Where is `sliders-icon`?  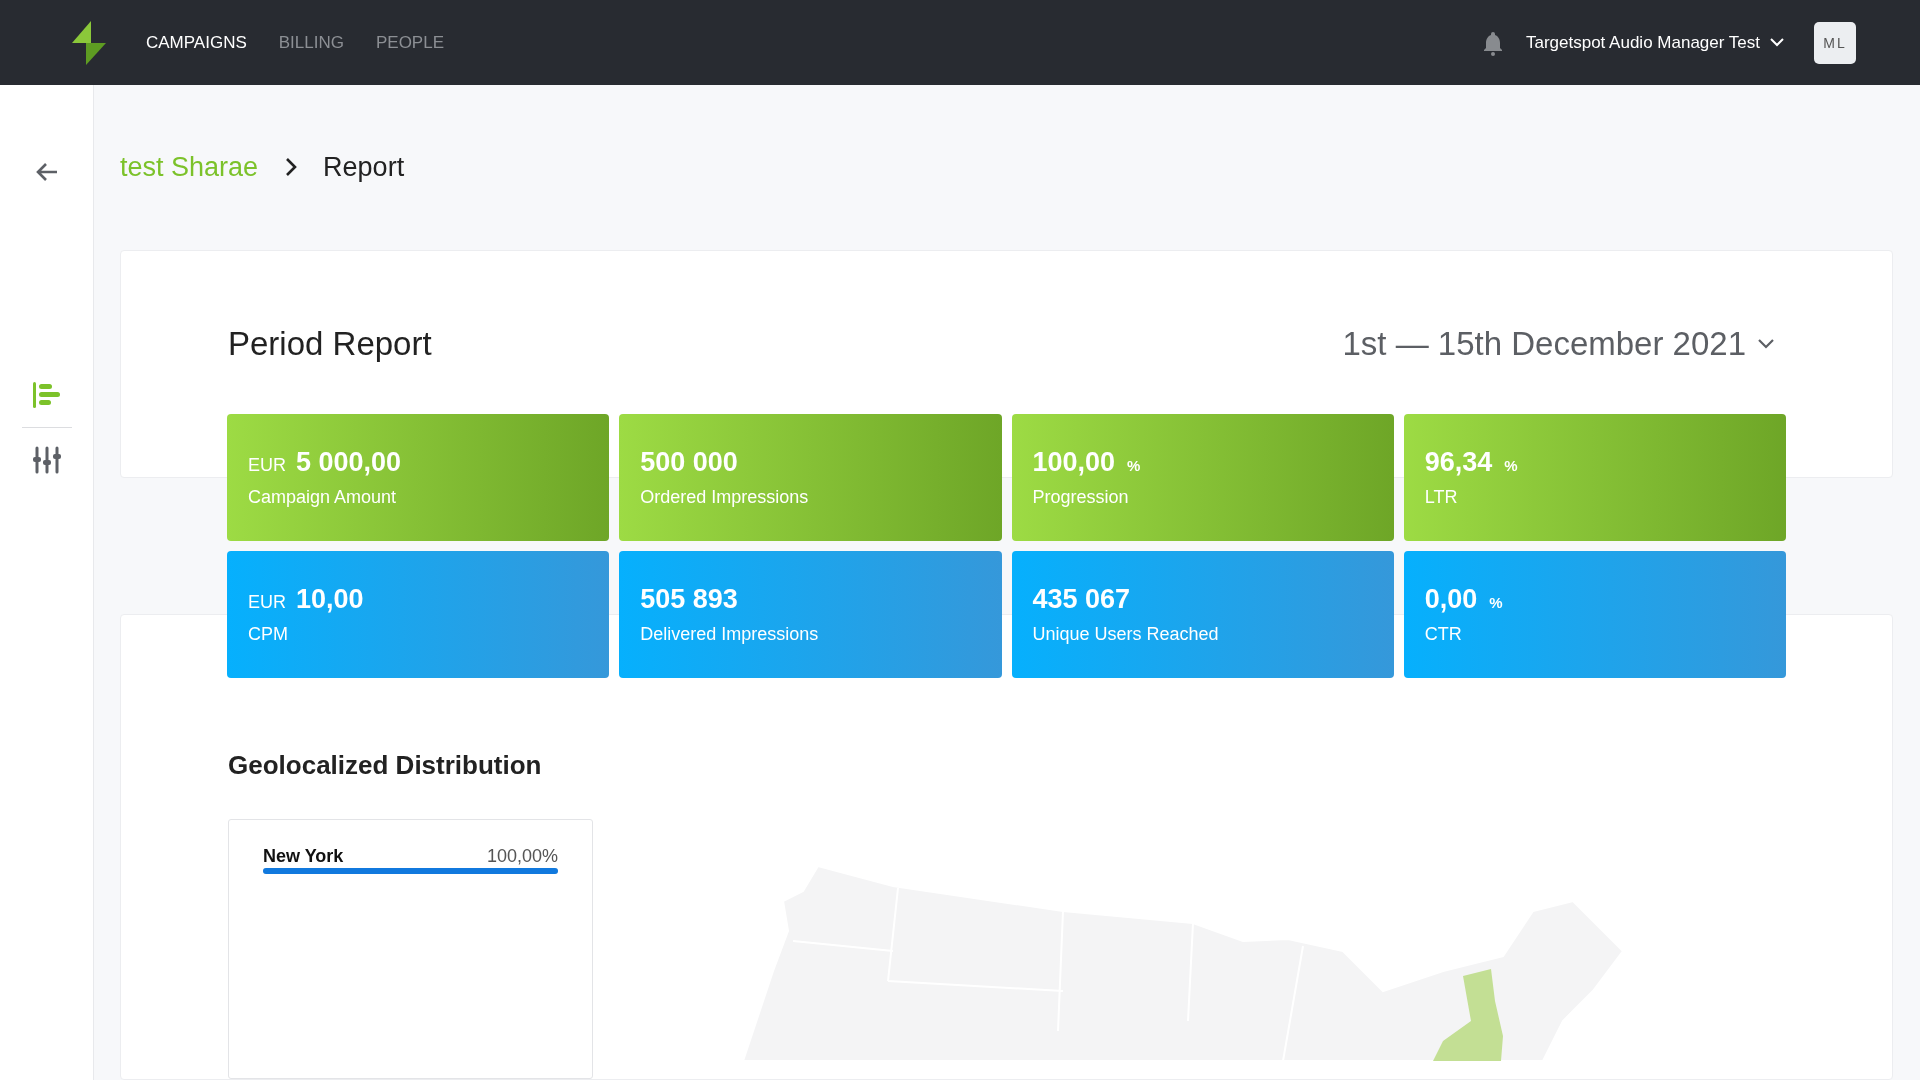
sliders-icon is located at coordinates (46, 460).